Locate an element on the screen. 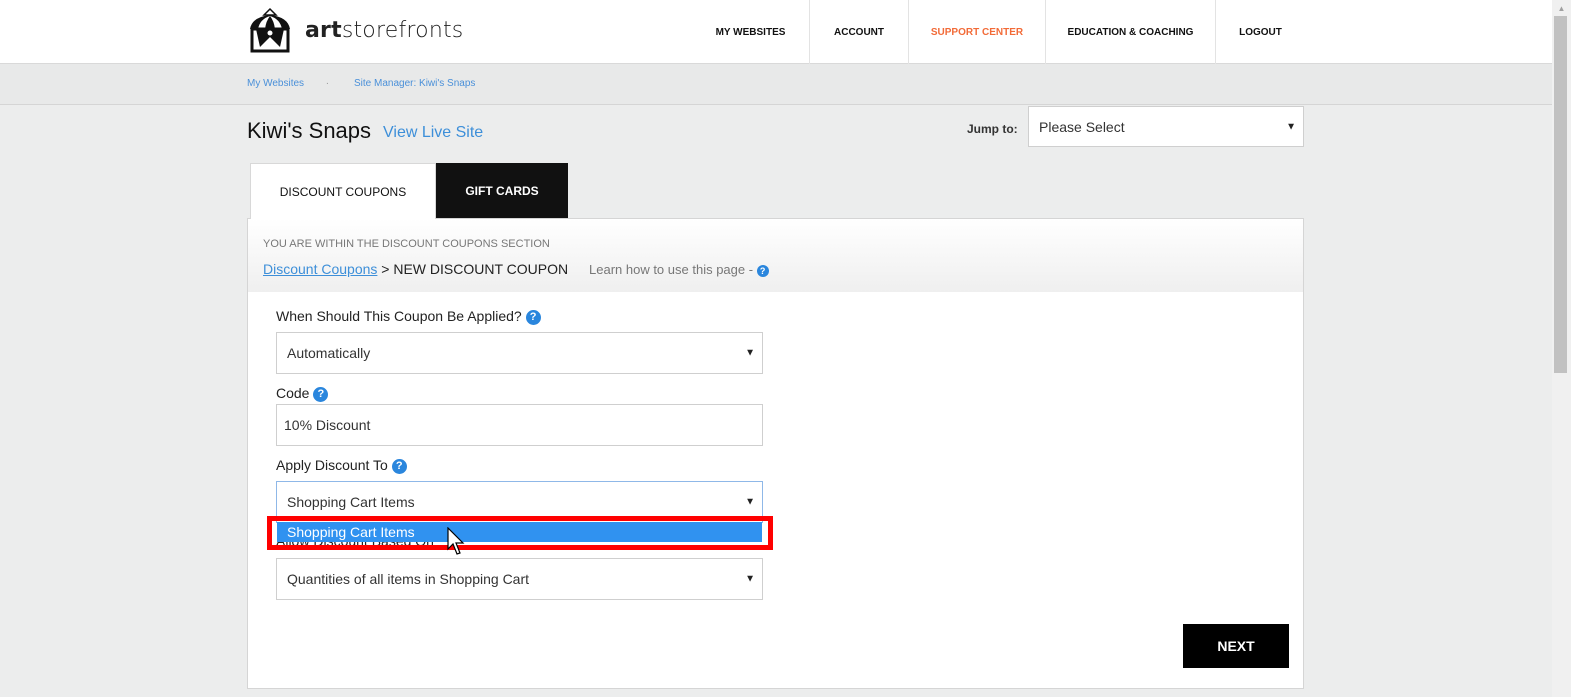 The height and width of the screenshot is (697, 1571). current-page-label: > NEW DISCOUNT COUPON is located at coordinates (473, 269).